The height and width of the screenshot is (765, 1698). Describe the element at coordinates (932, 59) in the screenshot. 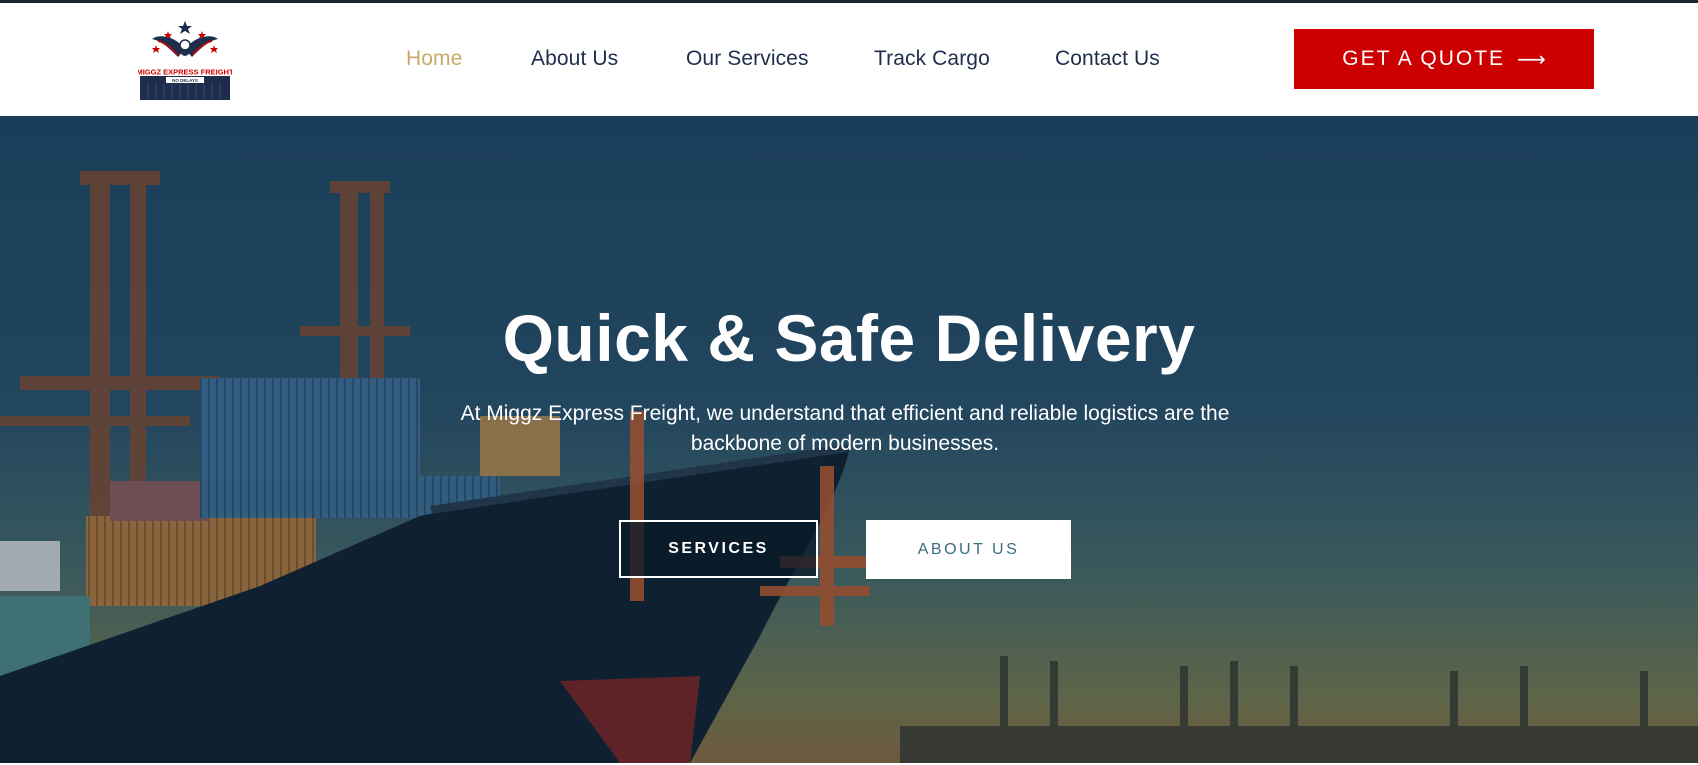

I see `nav-item-track-cargo: Track Cargo` at that location.